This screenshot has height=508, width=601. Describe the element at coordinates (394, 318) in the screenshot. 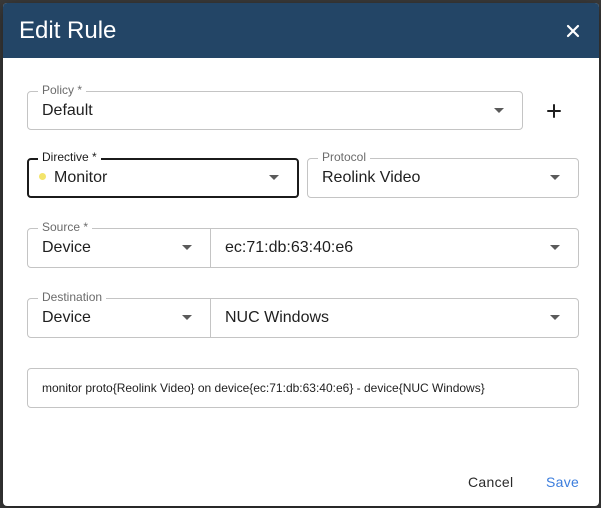

I see `destination-value-select: NUC Windows` at that location.